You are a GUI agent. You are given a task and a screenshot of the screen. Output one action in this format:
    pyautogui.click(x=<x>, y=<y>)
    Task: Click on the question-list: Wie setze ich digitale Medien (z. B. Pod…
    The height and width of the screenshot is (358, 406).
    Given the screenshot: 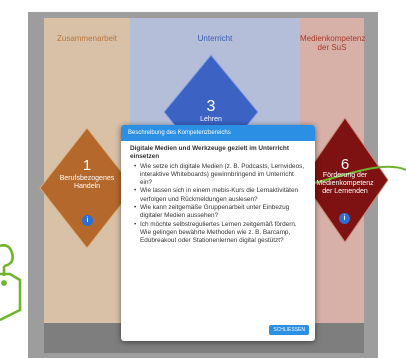 What is the action you would take?
    pyautogui.click(x=218, y=204)
    